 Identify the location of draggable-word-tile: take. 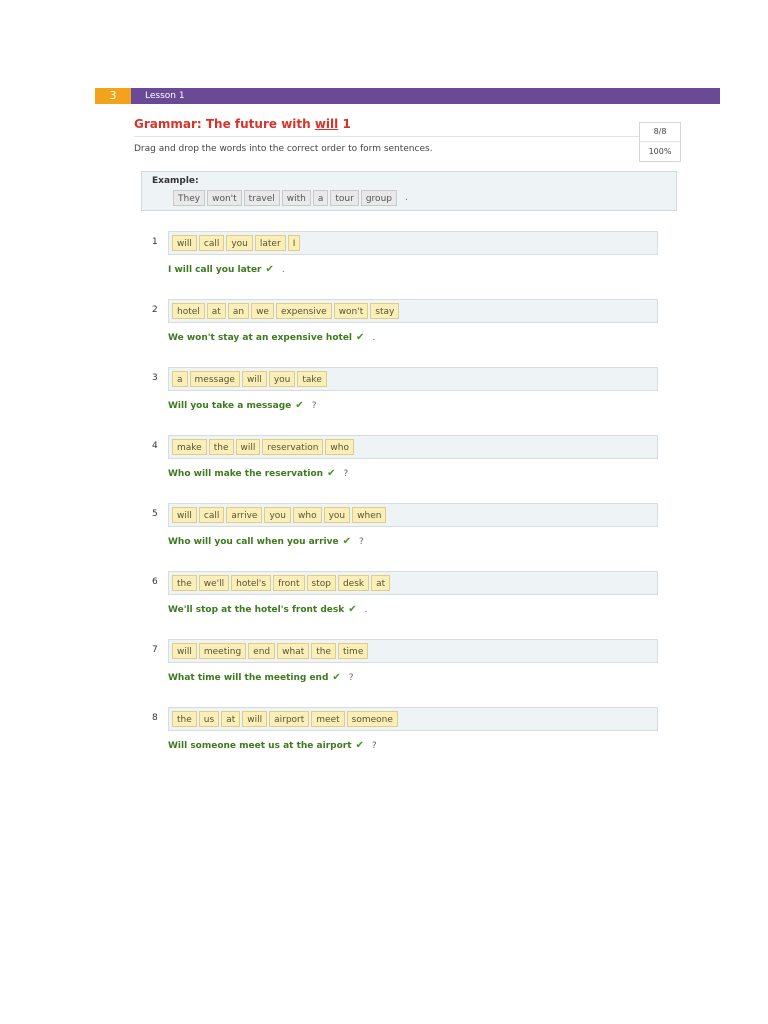
(312, 379).